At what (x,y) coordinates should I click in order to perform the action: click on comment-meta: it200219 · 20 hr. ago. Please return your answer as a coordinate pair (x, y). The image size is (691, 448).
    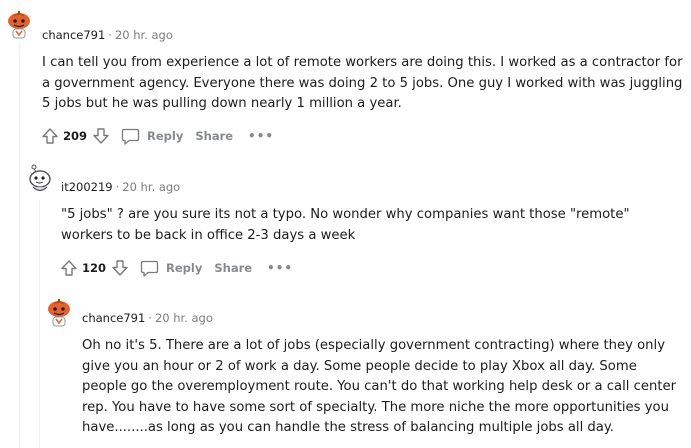
    Looking at the image, I should click on (120, 187).